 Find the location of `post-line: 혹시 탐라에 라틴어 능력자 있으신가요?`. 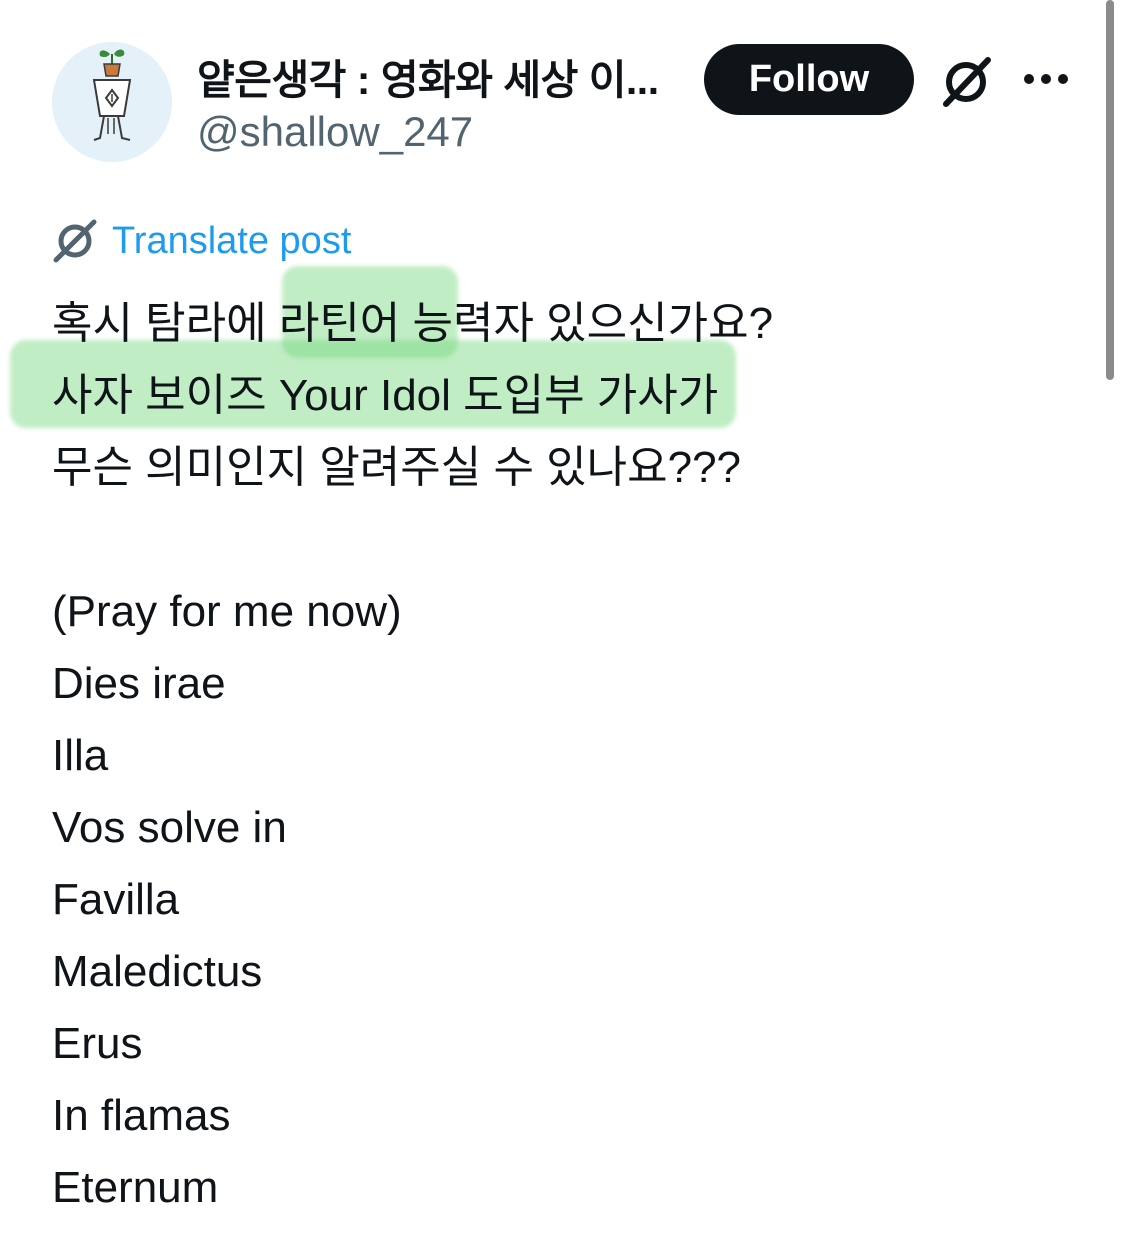

post-line: 혹시 탐라에 라틴어 능력자 있으신가요? is located at coordinates (413, 323).